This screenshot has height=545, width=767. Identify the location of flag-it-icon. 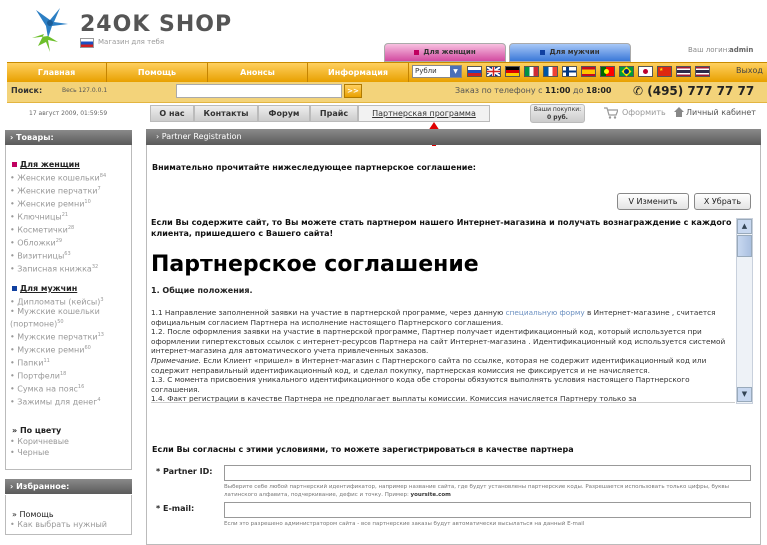
(531, 71).